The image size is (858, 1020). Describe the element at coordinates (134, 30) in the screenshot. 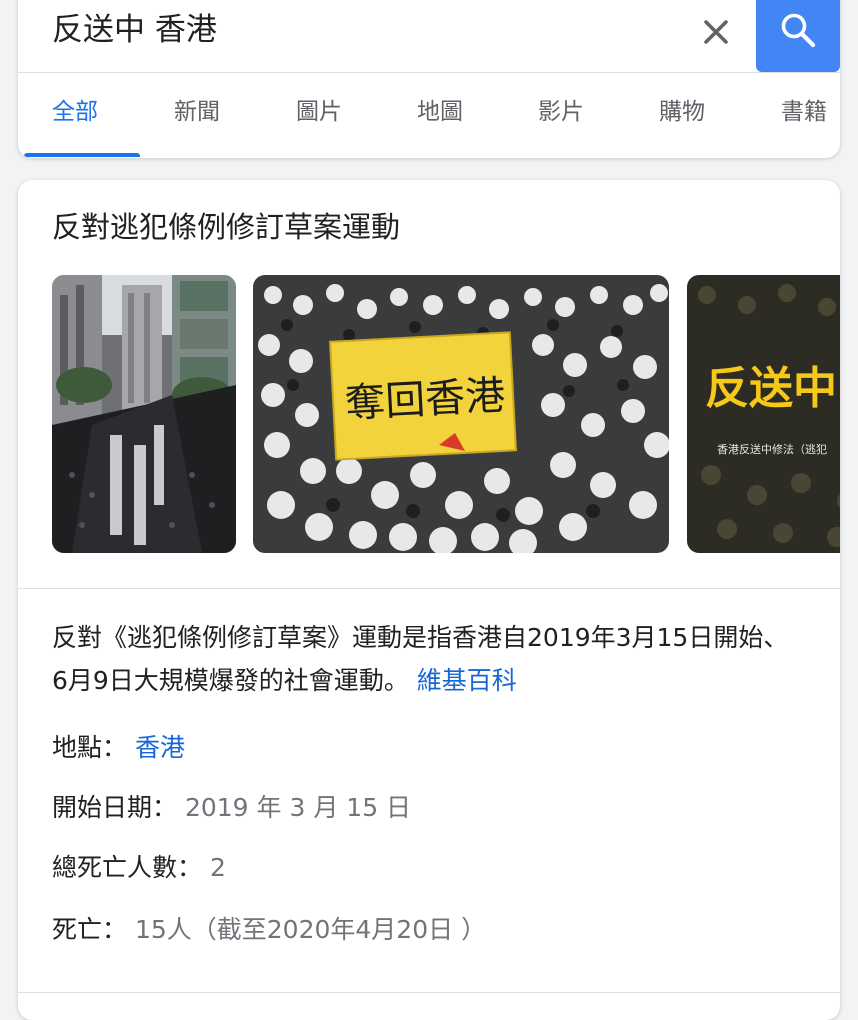

I see `search-input: 反送中 香港` at that location.